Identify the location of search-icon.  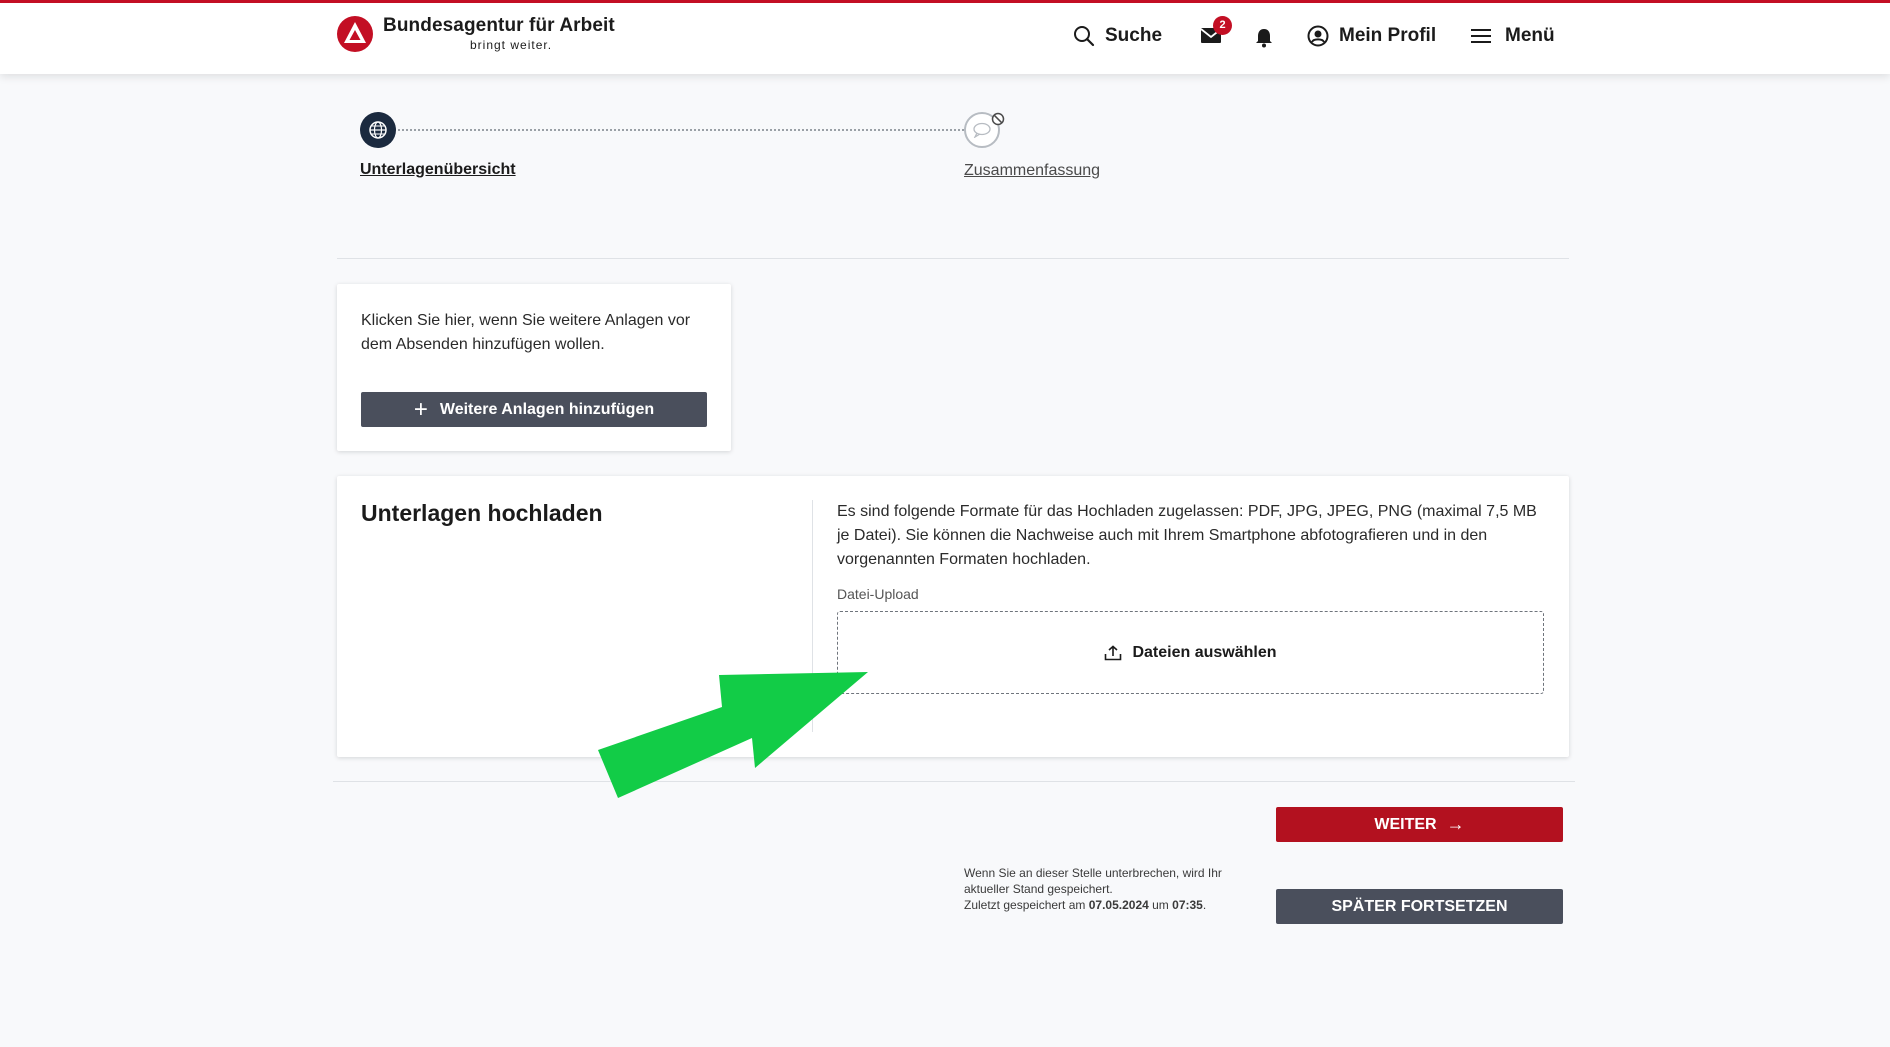
(1084, 36).